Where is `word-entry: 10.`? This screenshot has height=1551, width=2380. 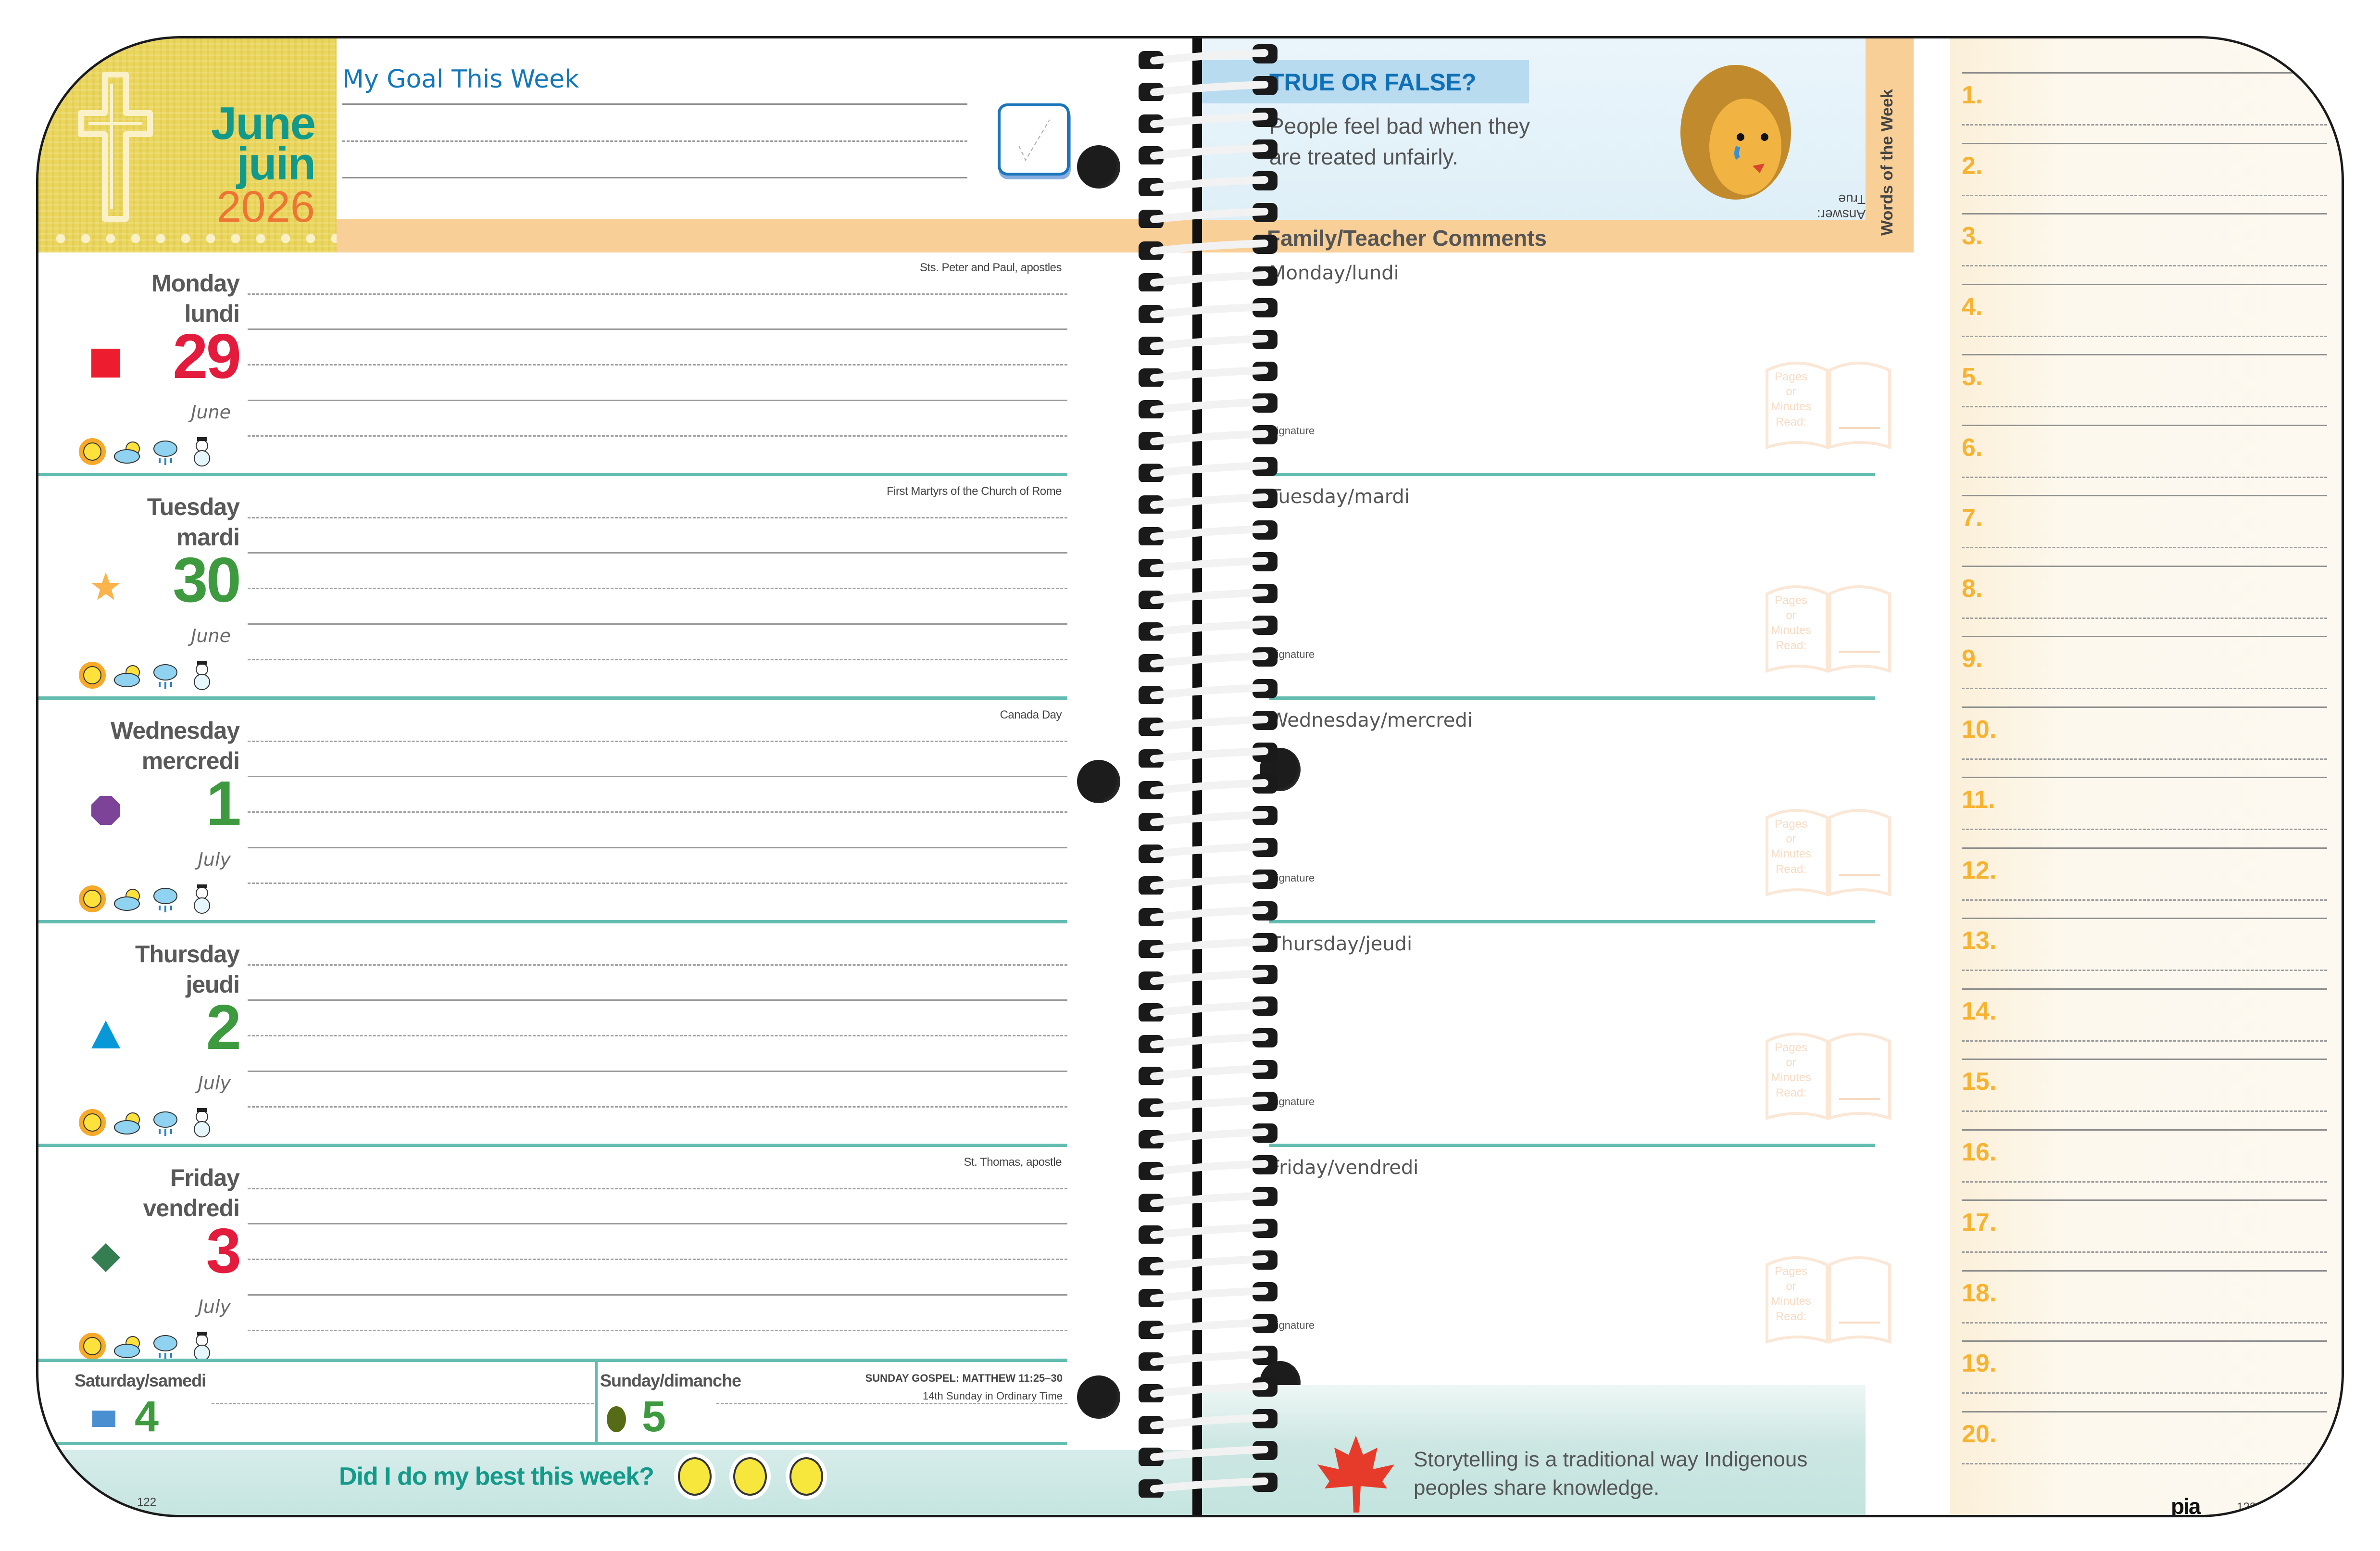 word-entry: 10. is located at coordinates (2144, 742).